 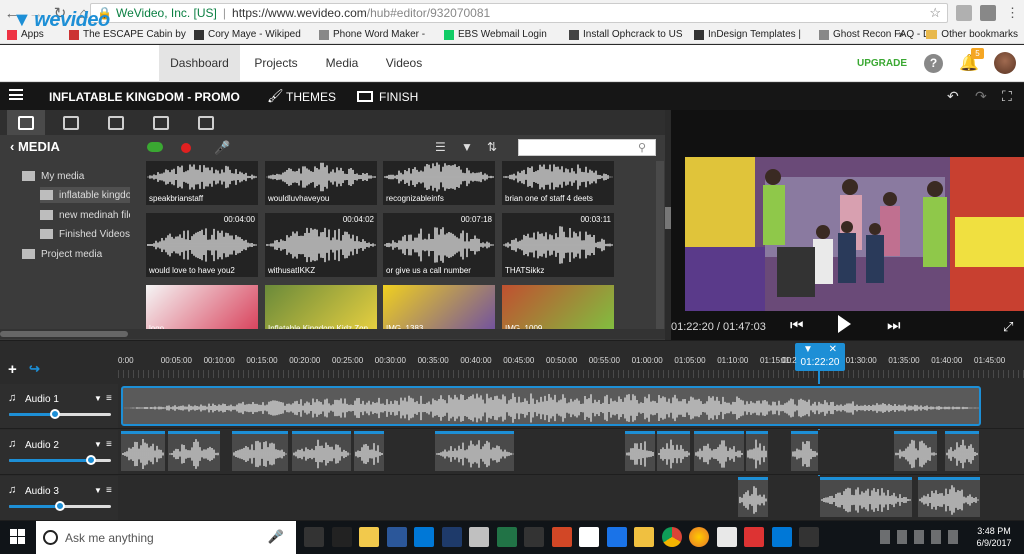 What do you see at coordinates (699, 537) in the screenshot?
I see `firefox-icon` at bounding box center [699, 537].